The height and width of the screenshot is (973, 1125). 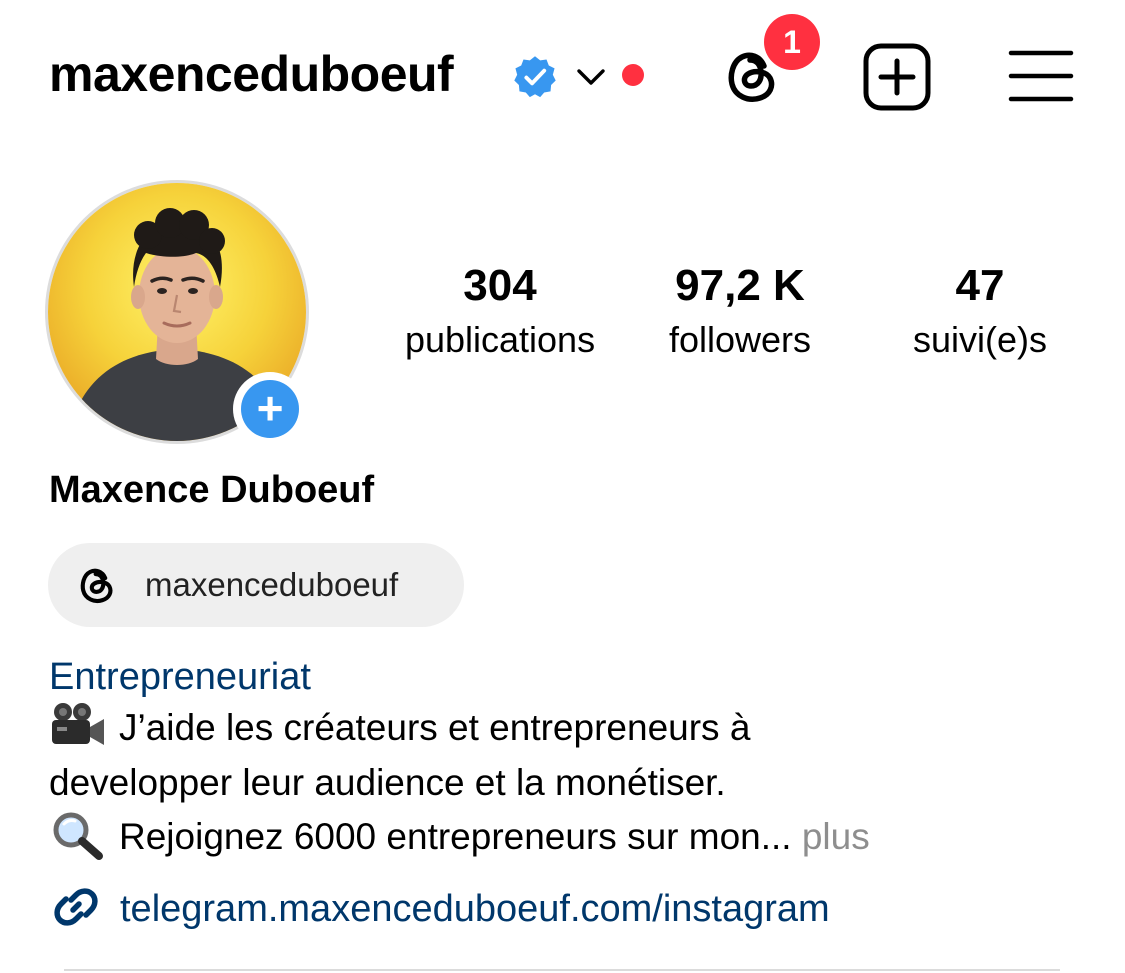 What do you see at coordinates (535, 77) in the screenshot?
I see `verified-badge-icon` at bounding box center [535, 77].